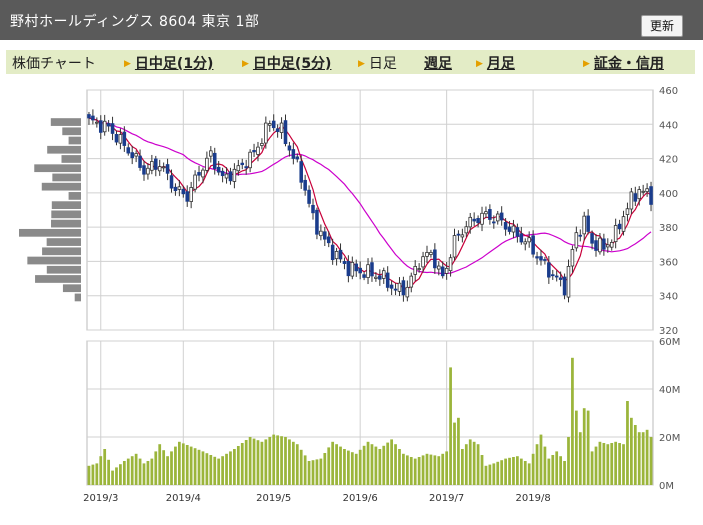  I want to click on stock-title: 野村ホールディングス 8604 東京 1部, so click(135, 22).